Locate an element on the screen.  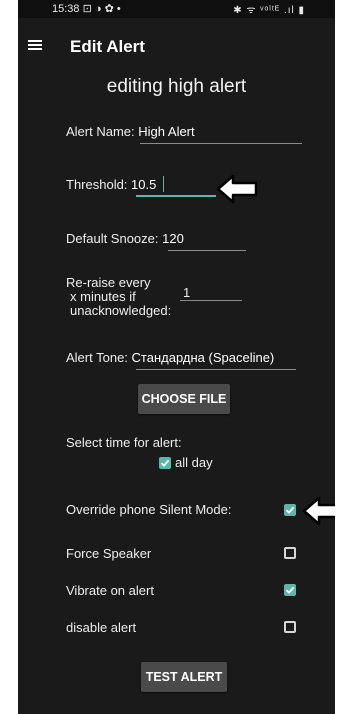
status-time: 15:38 is located at coordinates (66, 9).